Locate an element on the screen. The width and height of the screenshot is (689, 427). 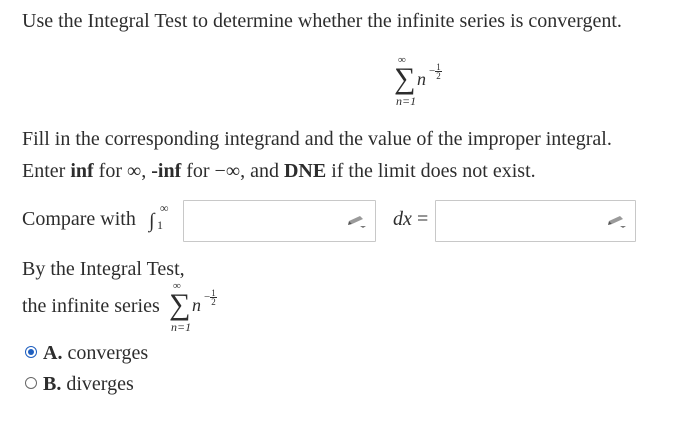
option-a: A. converges is located at coordinates (125, 353).